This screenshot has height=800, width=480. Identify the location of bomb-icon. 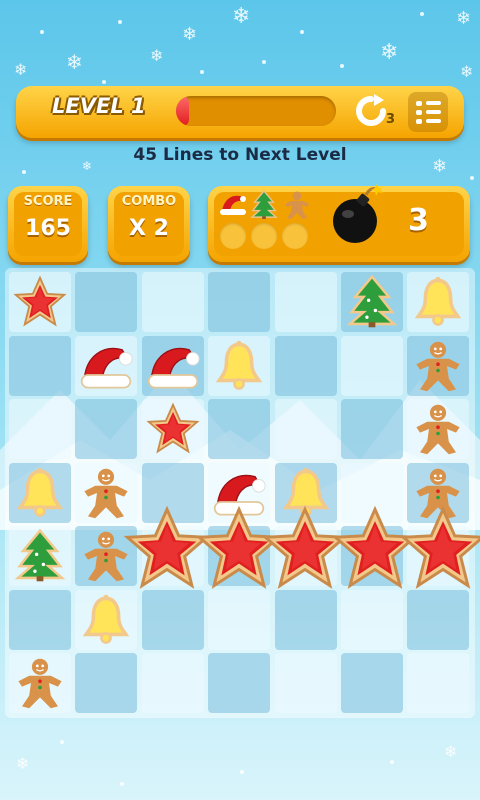
(358, 213).